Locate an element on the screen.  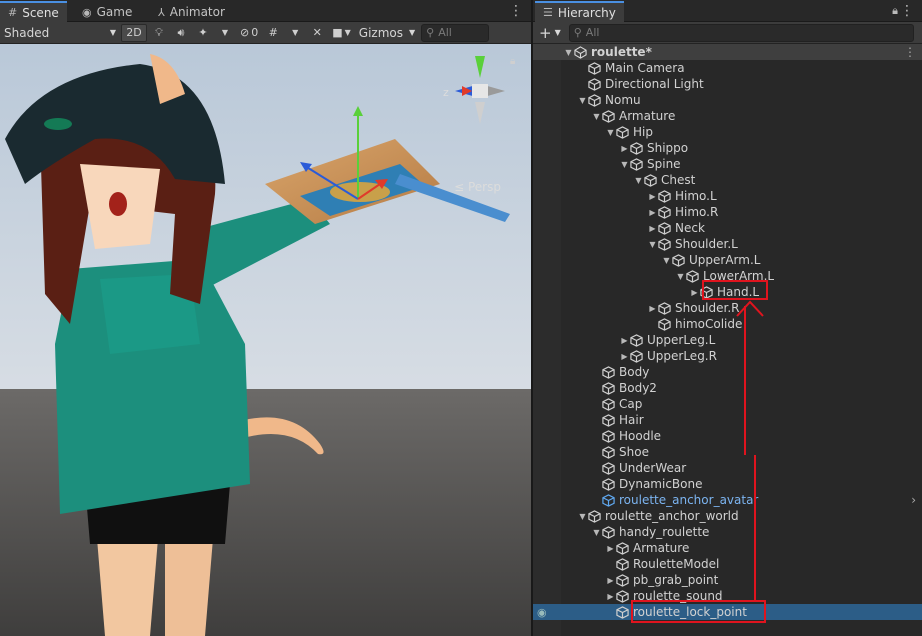
effects-toggle-icon: ✦ is located at coordinates (203, 33).